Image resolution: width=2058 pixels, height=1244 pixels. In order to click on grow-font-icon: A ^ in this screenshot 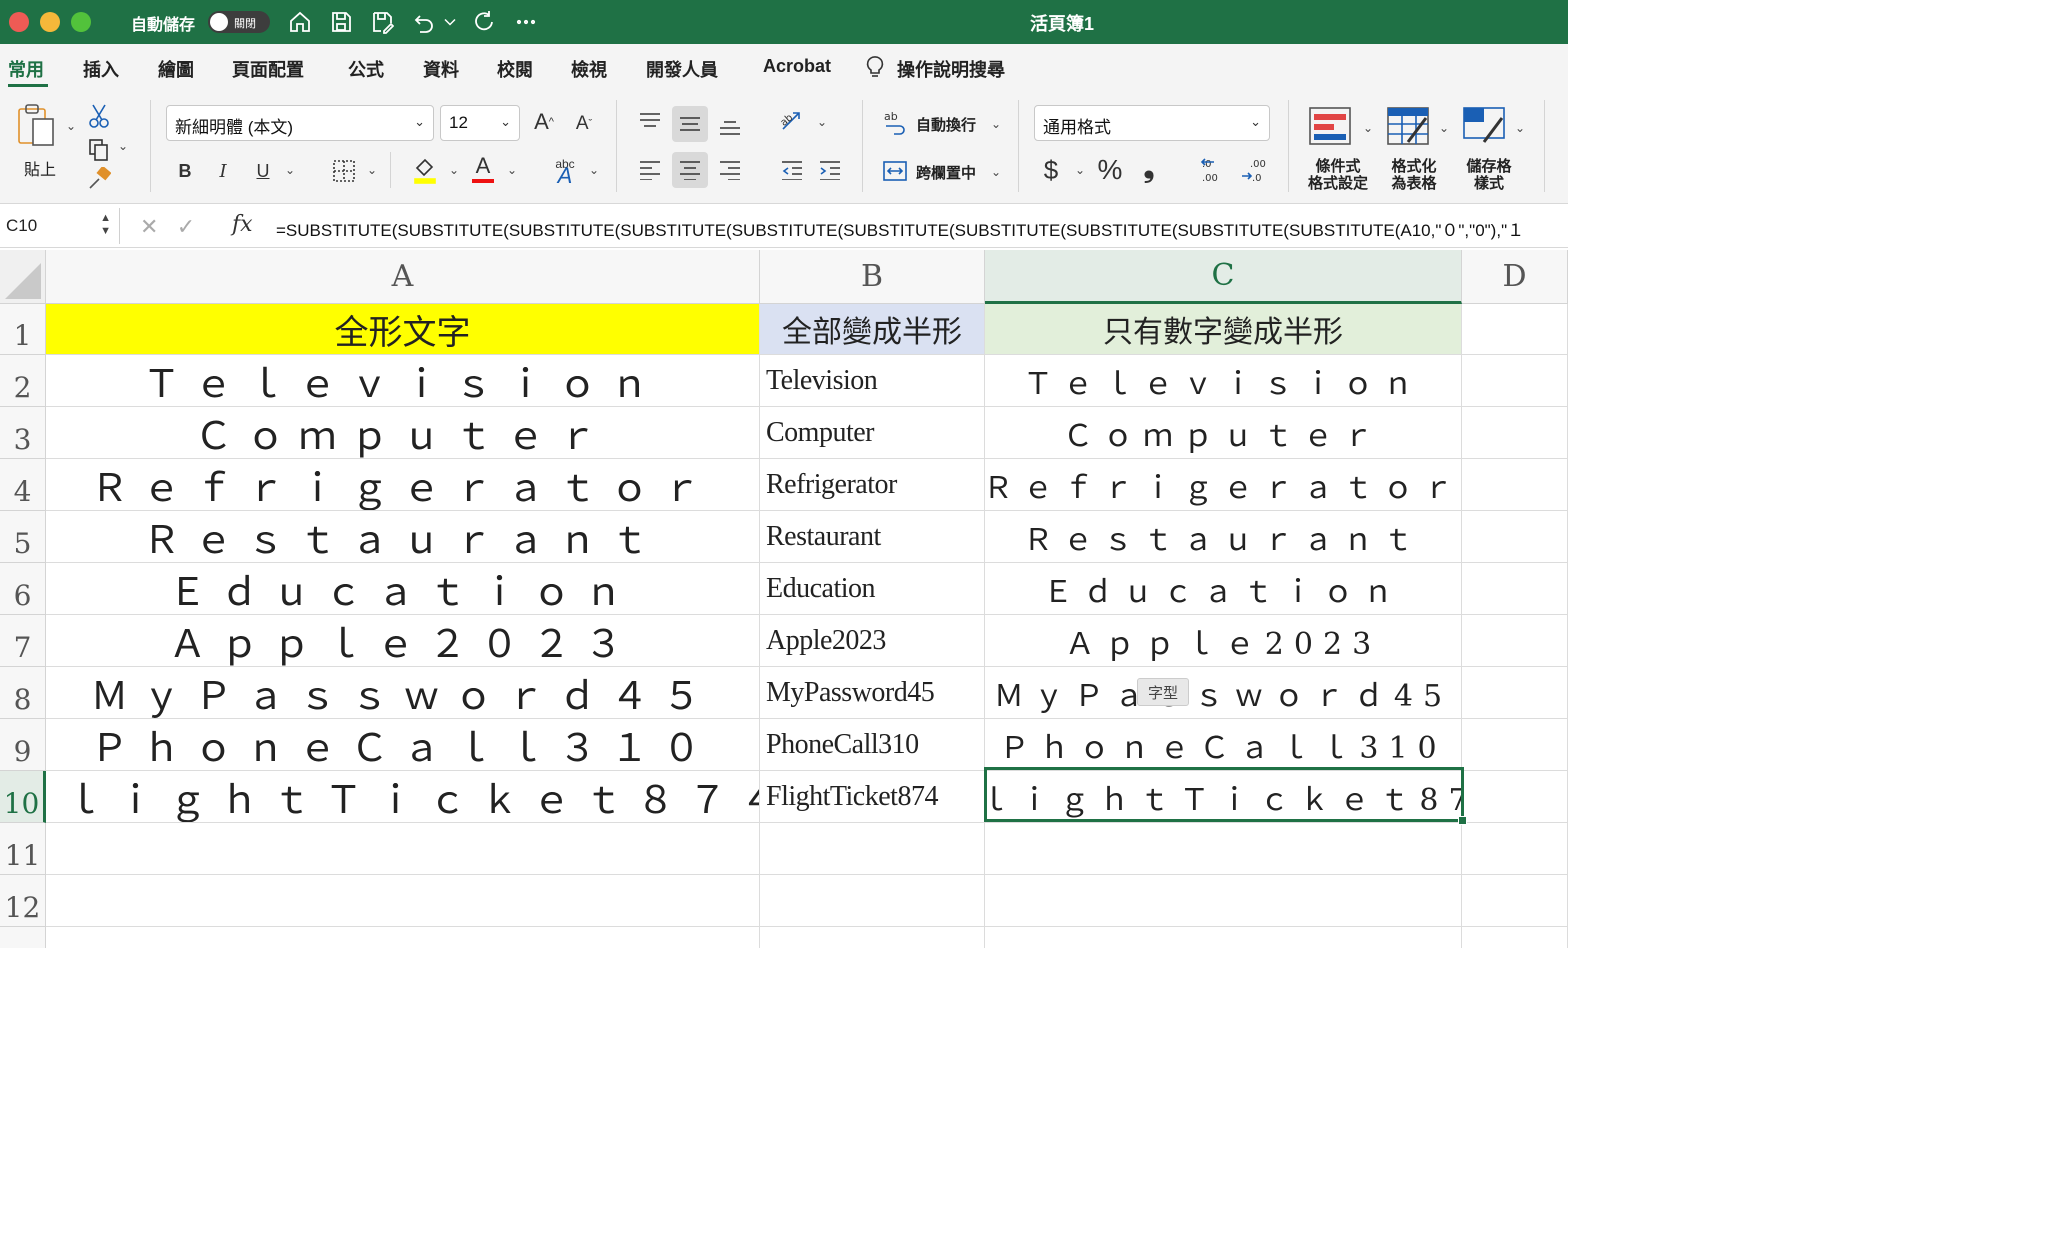, I will do `click(544, 122)`.